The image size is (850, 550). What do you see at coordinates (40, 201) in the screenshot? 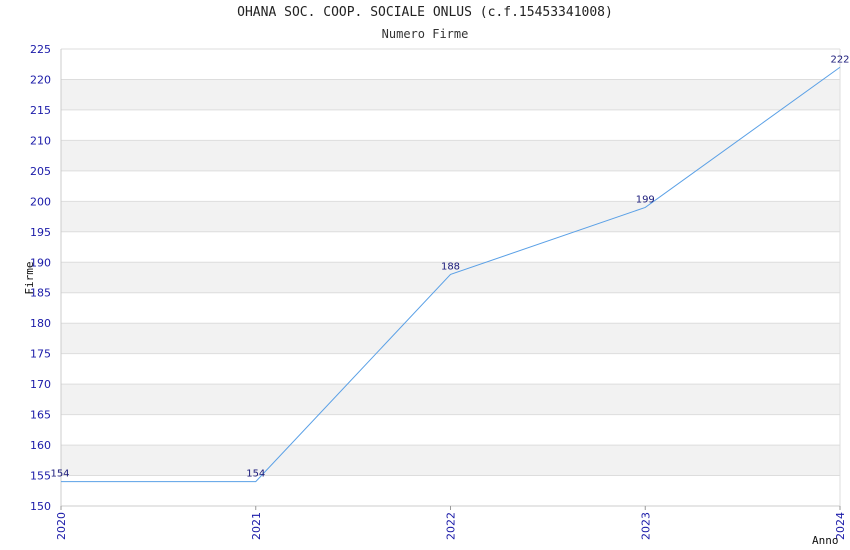
I see `y-tick-label: 200` at bounding box center [40, 201].